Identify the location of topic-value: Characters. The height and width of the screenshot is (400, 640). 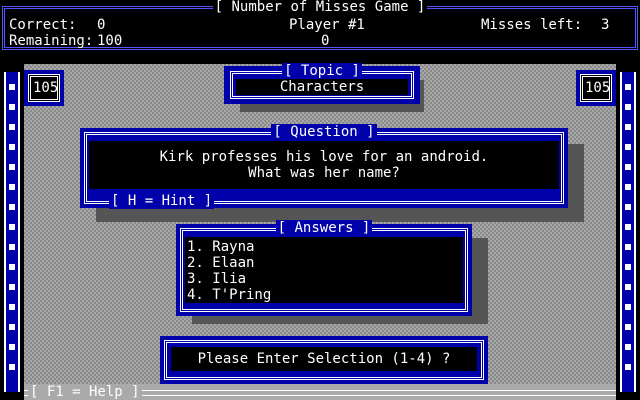
(322, 87).